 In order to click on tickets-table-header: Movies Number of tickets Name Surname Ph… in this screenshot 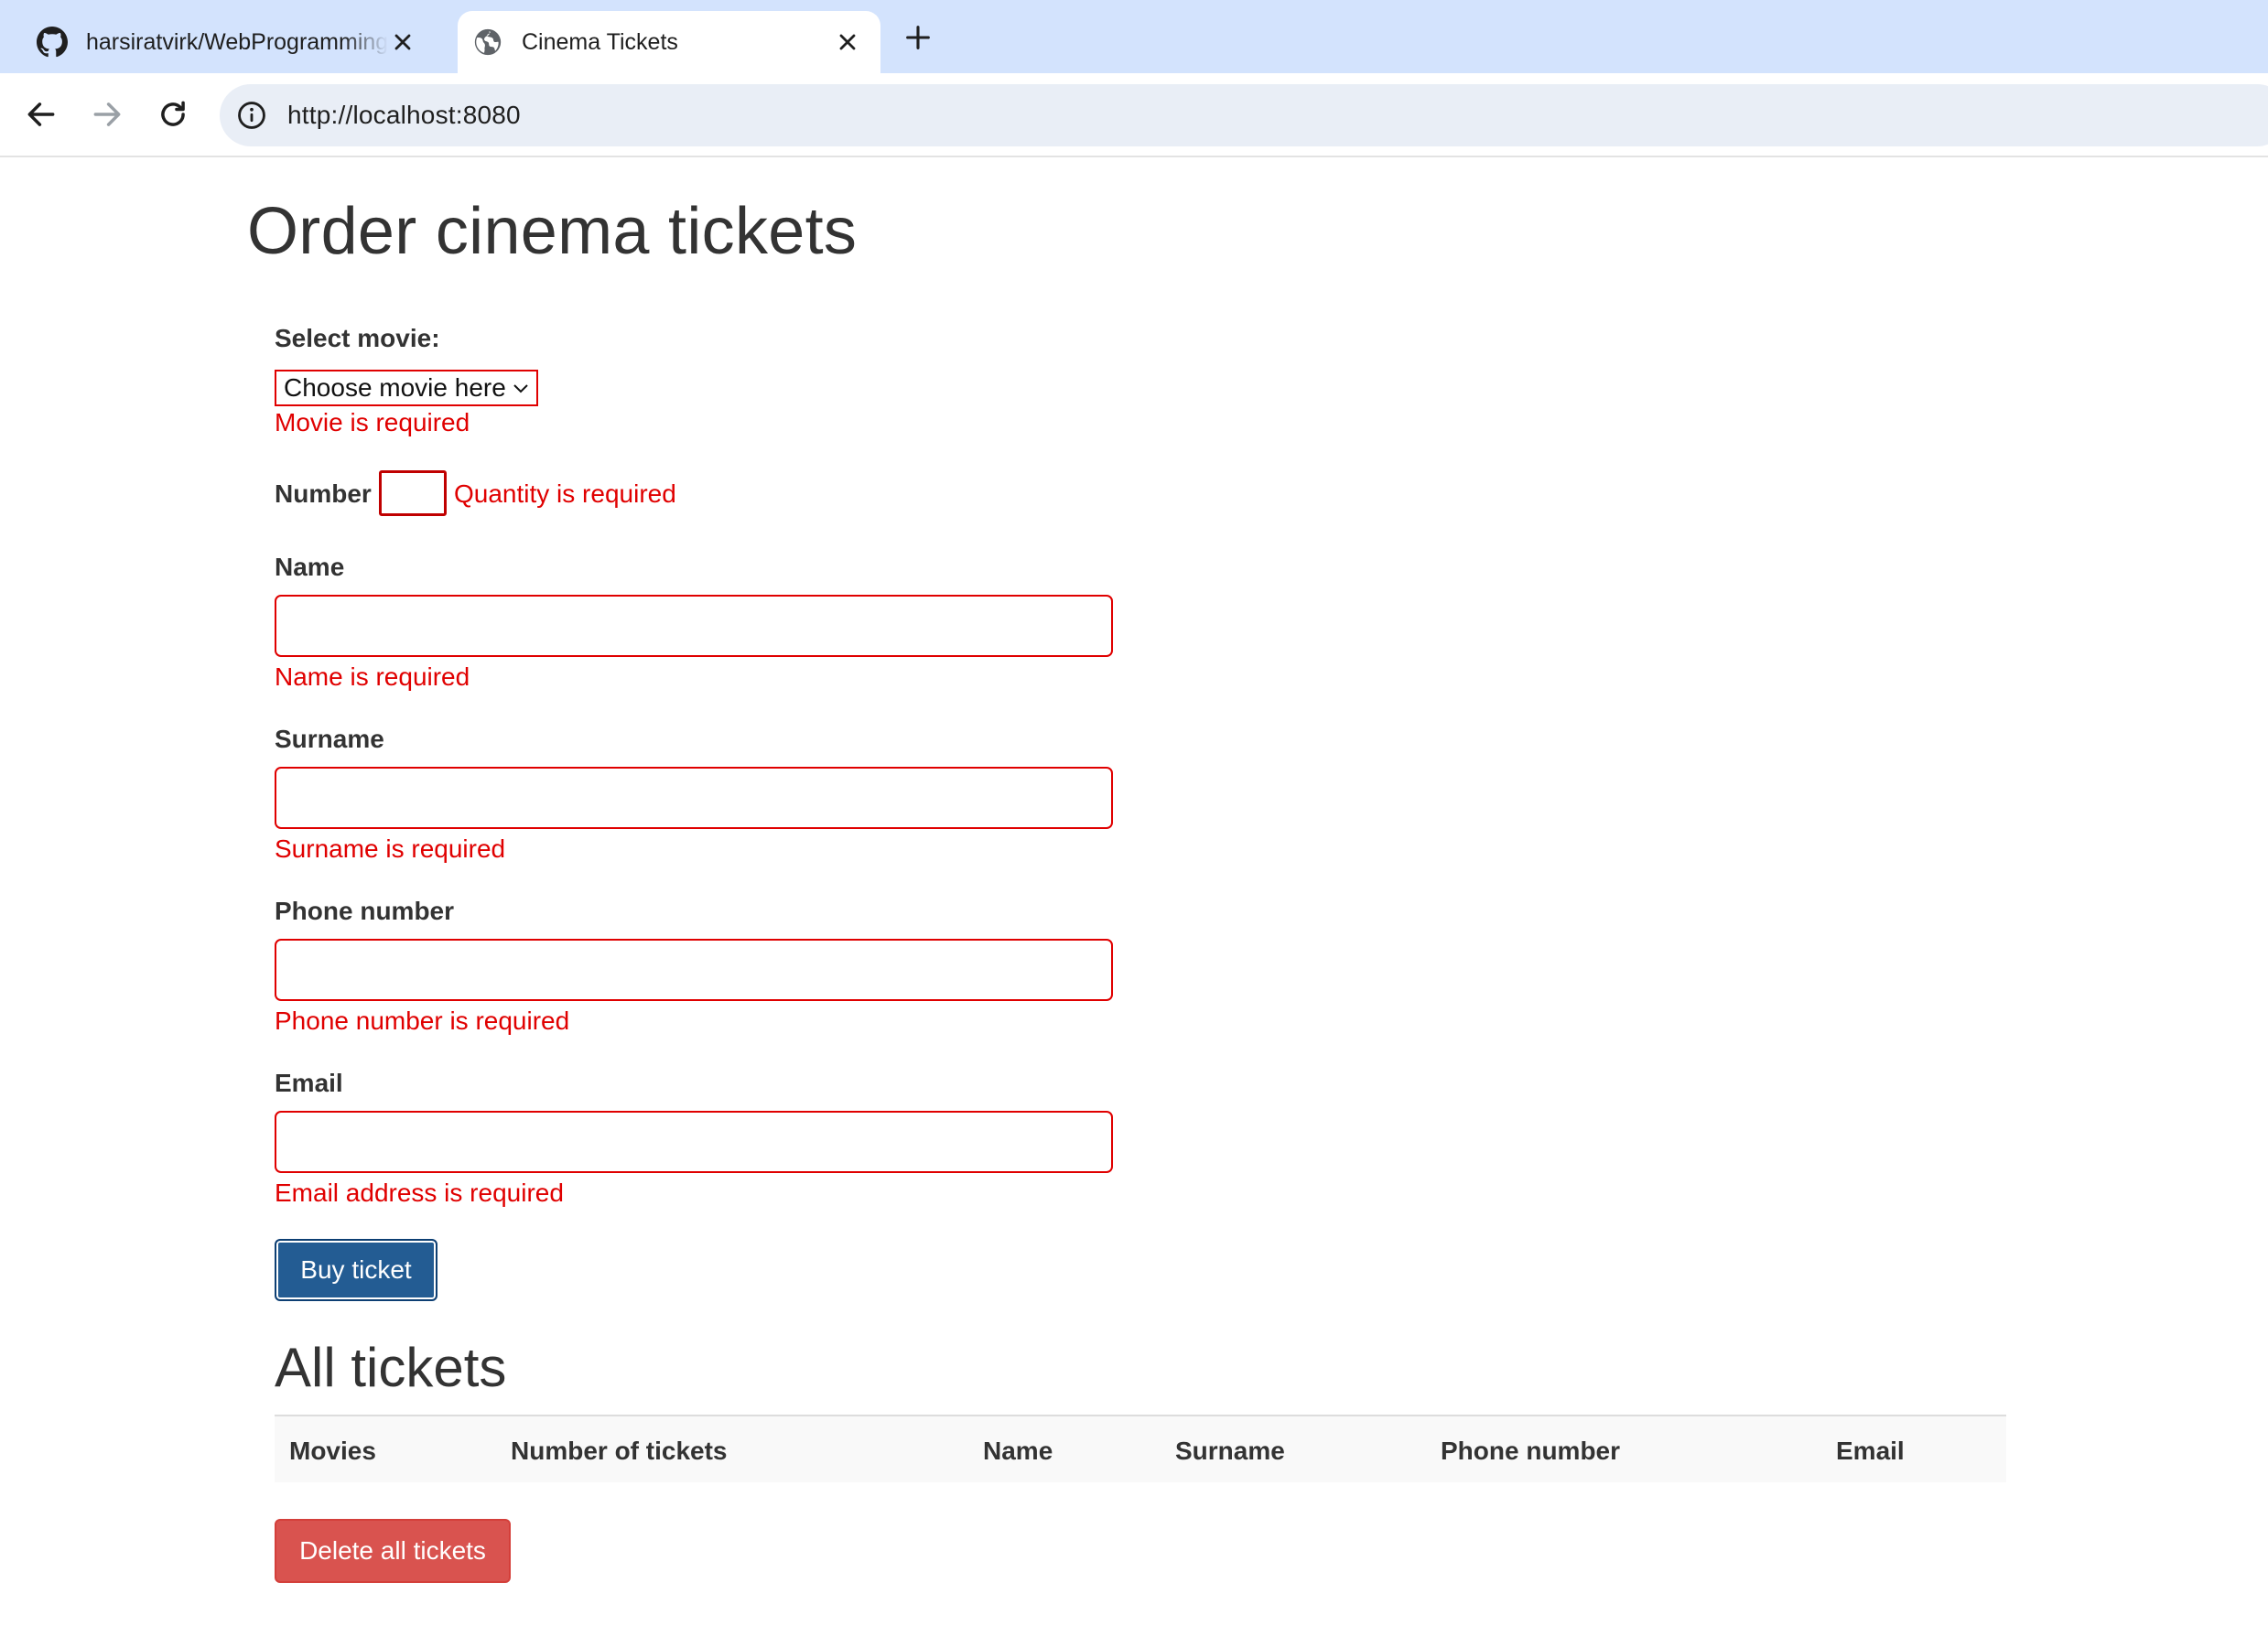, I will do `click(1140, 1449)`.